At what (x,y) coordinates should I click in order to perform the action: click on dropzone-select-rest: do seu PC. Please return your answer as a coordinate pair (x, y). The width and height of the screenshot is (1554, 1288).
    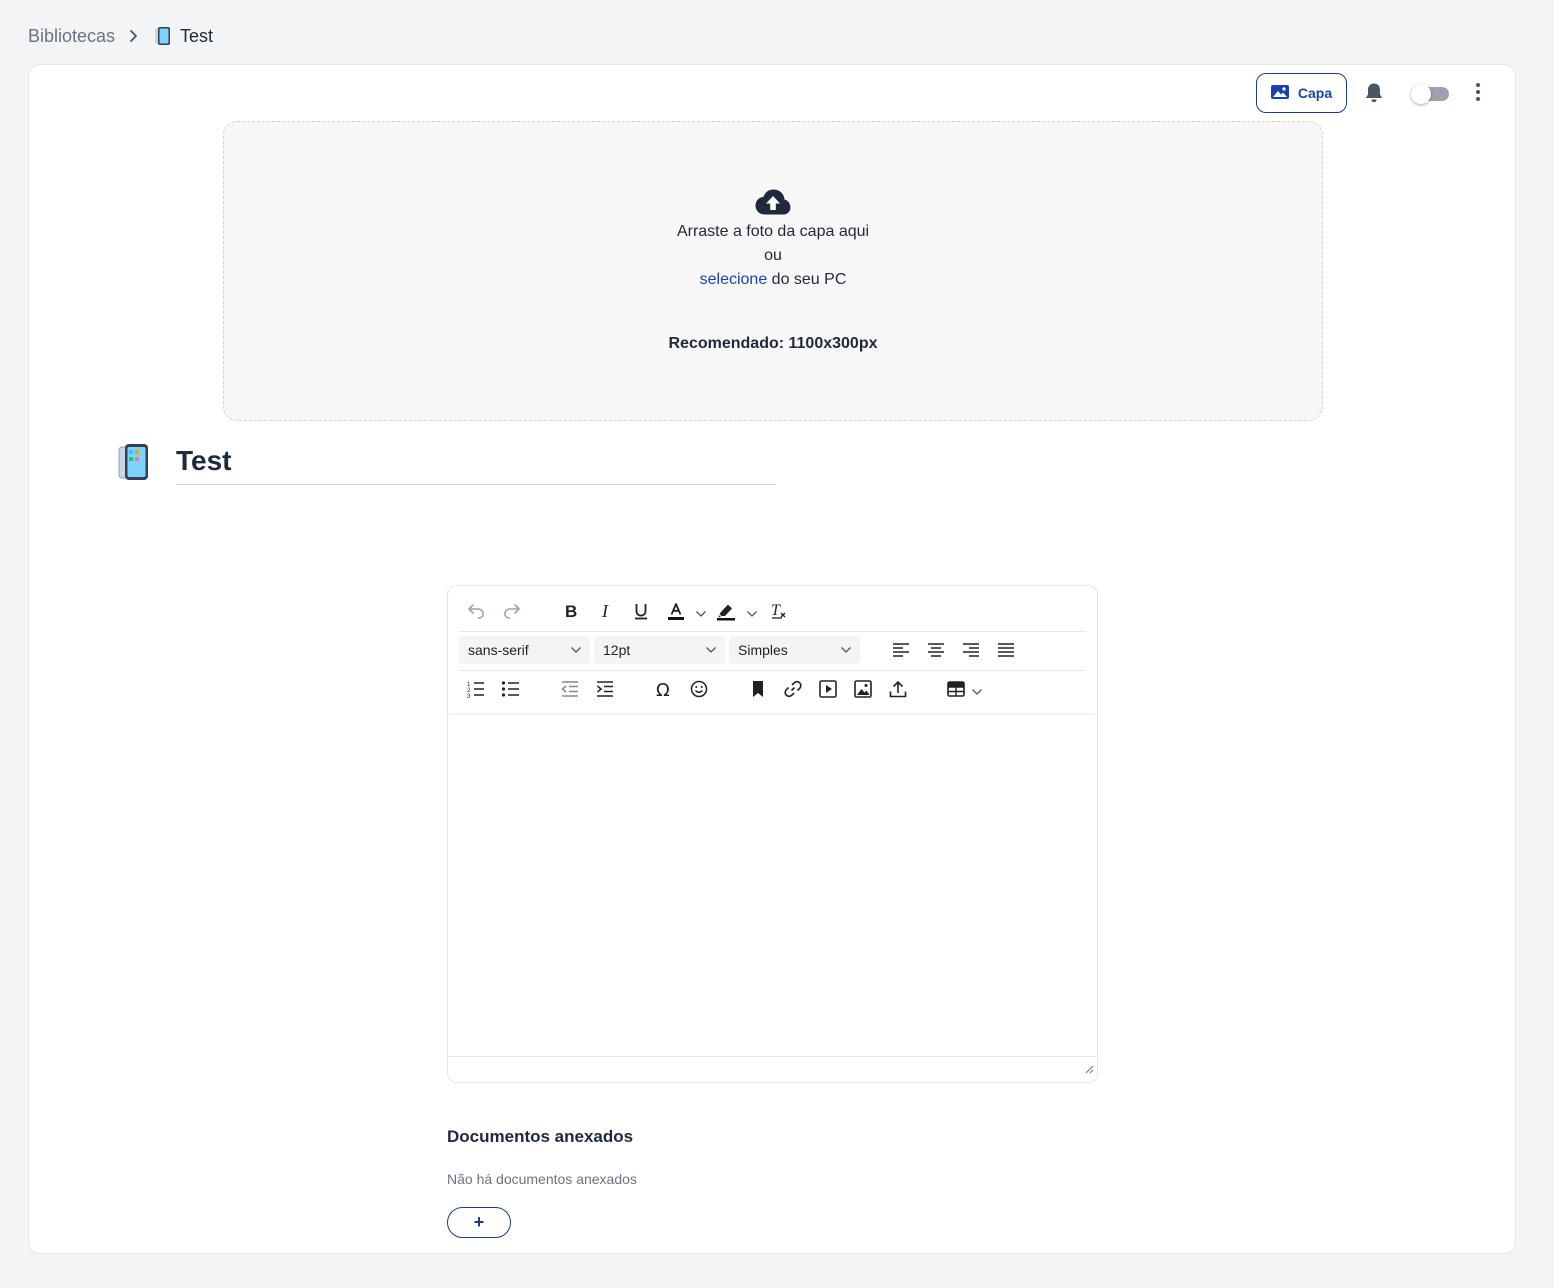
    Looking at the image, I should click on (807, 279).